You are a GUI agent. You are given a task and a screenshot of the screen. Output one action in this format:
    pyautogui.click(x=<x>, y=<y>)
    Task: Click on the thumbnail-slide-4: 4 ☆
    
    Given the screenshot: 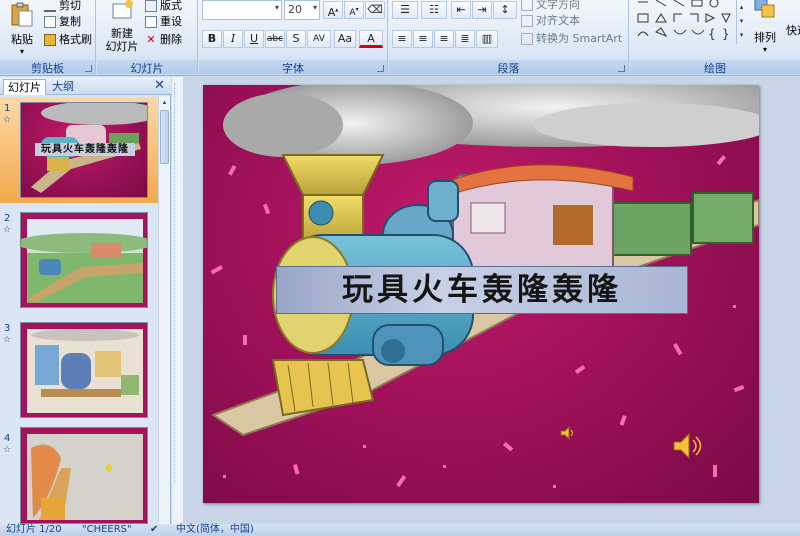 What is the action you would take?
    pyautogui.click(x=80, y=477)
    